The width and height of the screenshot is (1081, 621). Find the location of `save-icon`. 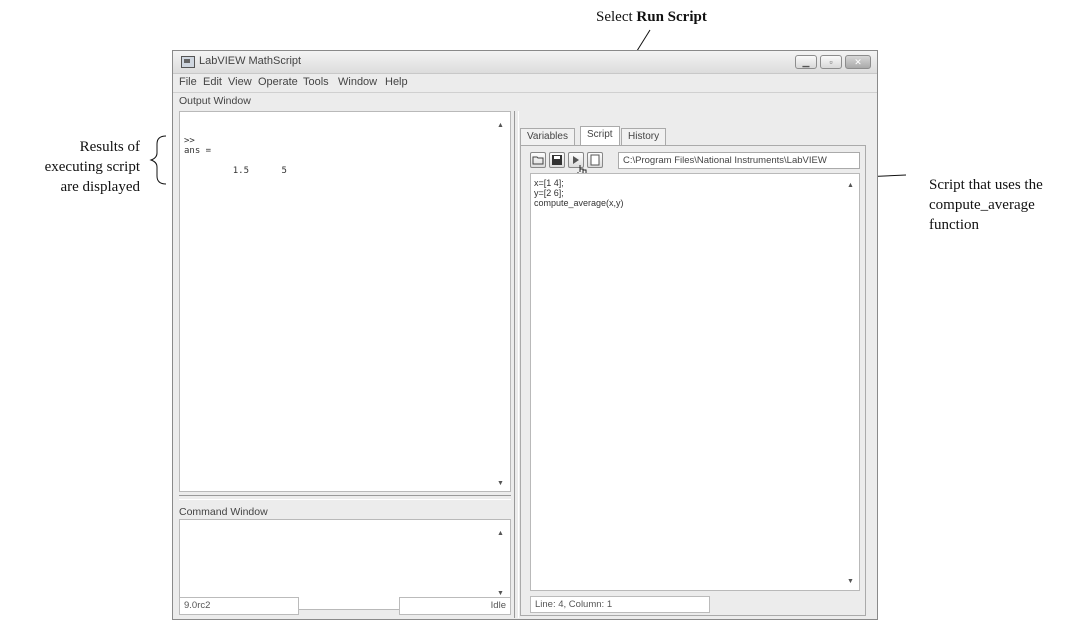

save-icon is located at coordinates (557, 160).